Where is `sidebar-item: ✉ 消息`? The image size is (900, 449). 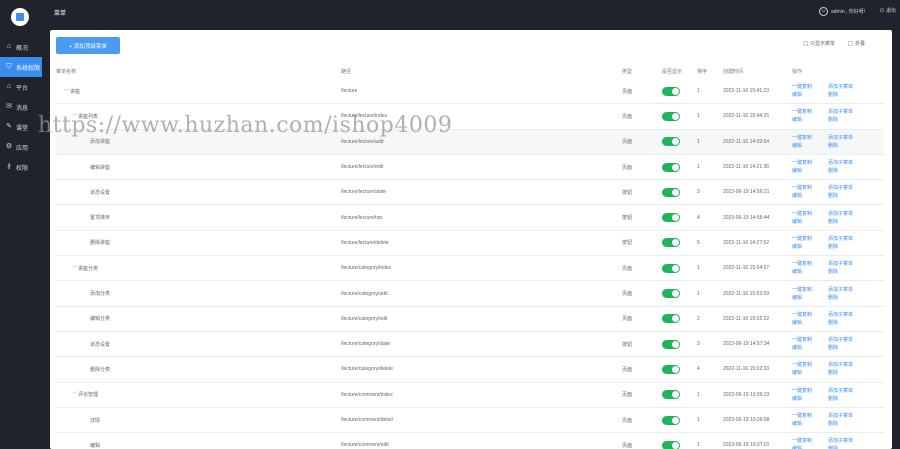
sidebar-item: ✉ 消息 is located at coordinates (21, 107).